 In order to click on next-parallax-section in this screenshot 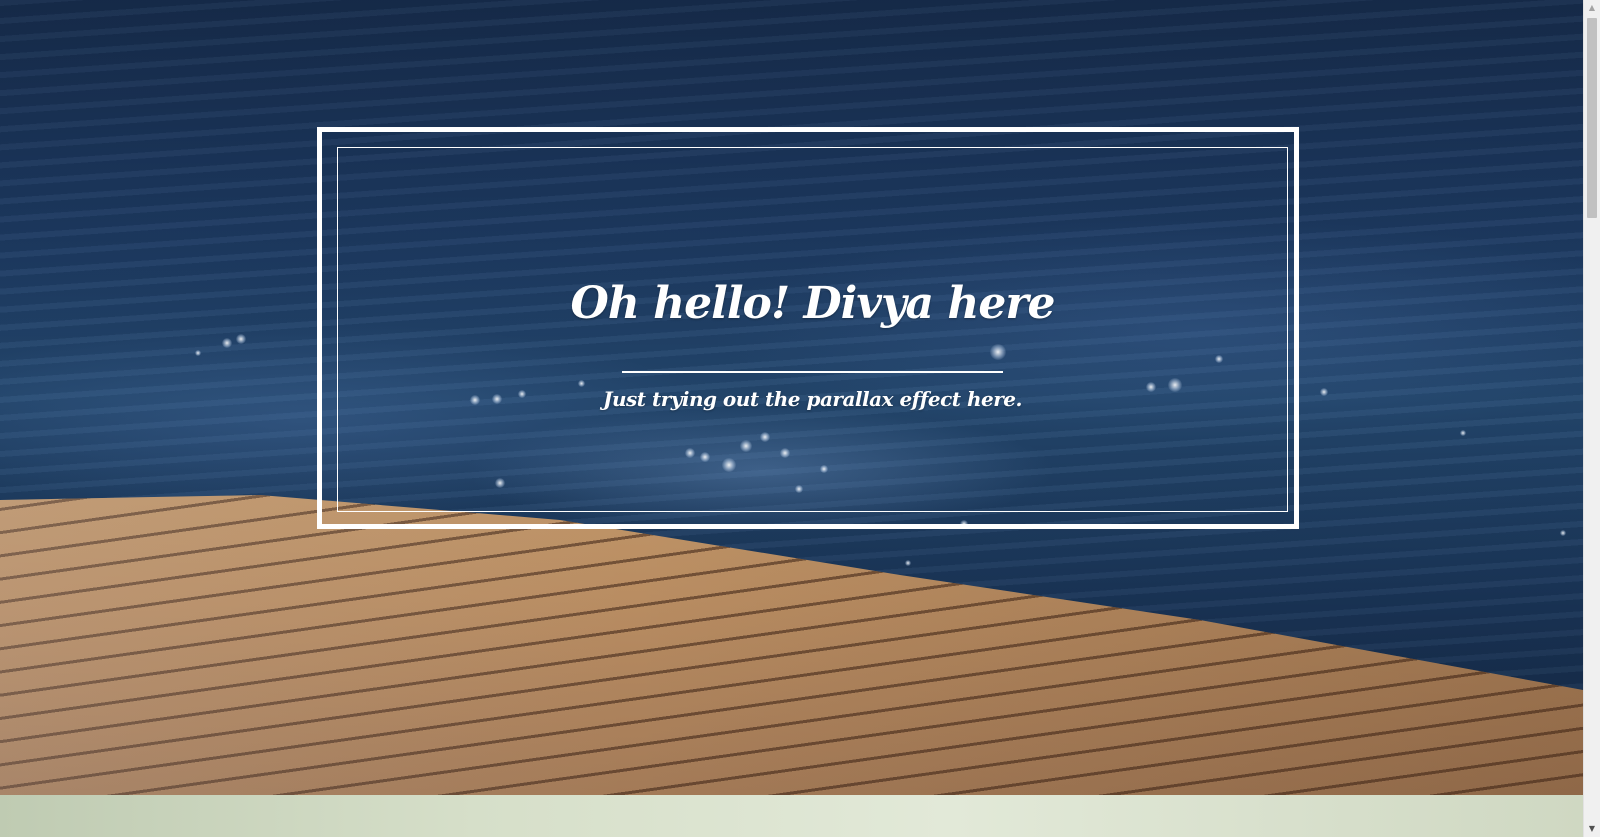, I will do `click(791, 816)`.